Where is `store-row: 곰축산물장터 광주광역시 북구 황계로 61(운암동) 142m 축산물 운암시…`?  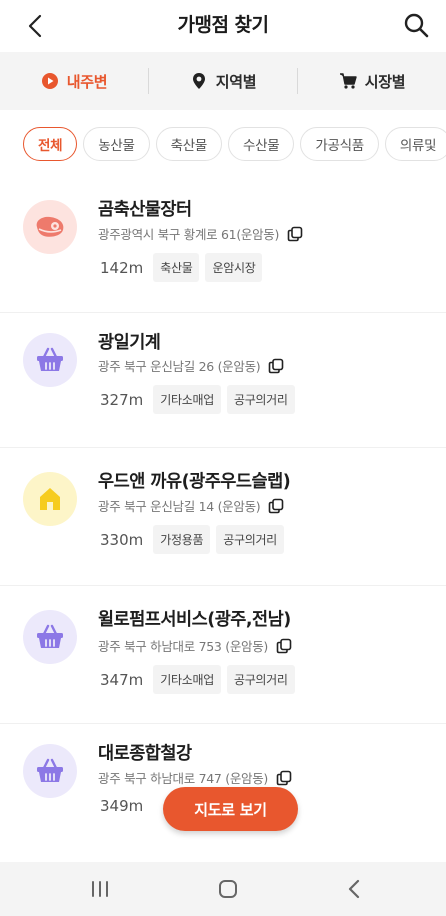 store-row: 곰축산물장터 광주광역시 북구 황계로 61(운암동) 142m 축산물 운암시… is located at coordinates (223, 245).